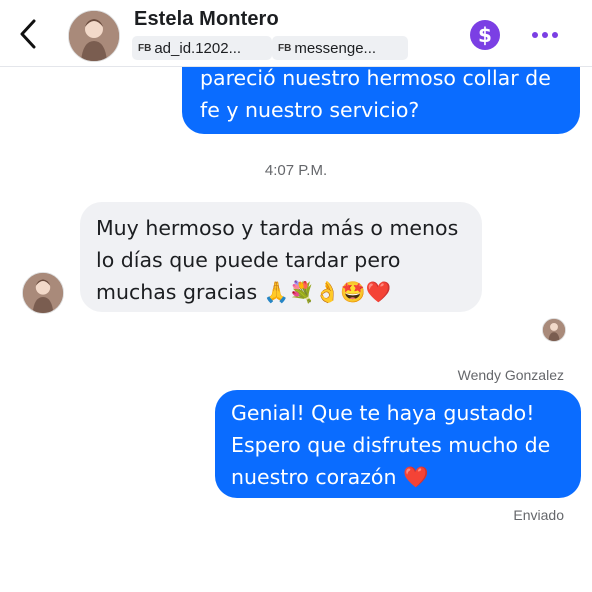 The height and width of the screenshot is (592, 592). I want to click on contact-name: Estela Montero, so click(206, 19).